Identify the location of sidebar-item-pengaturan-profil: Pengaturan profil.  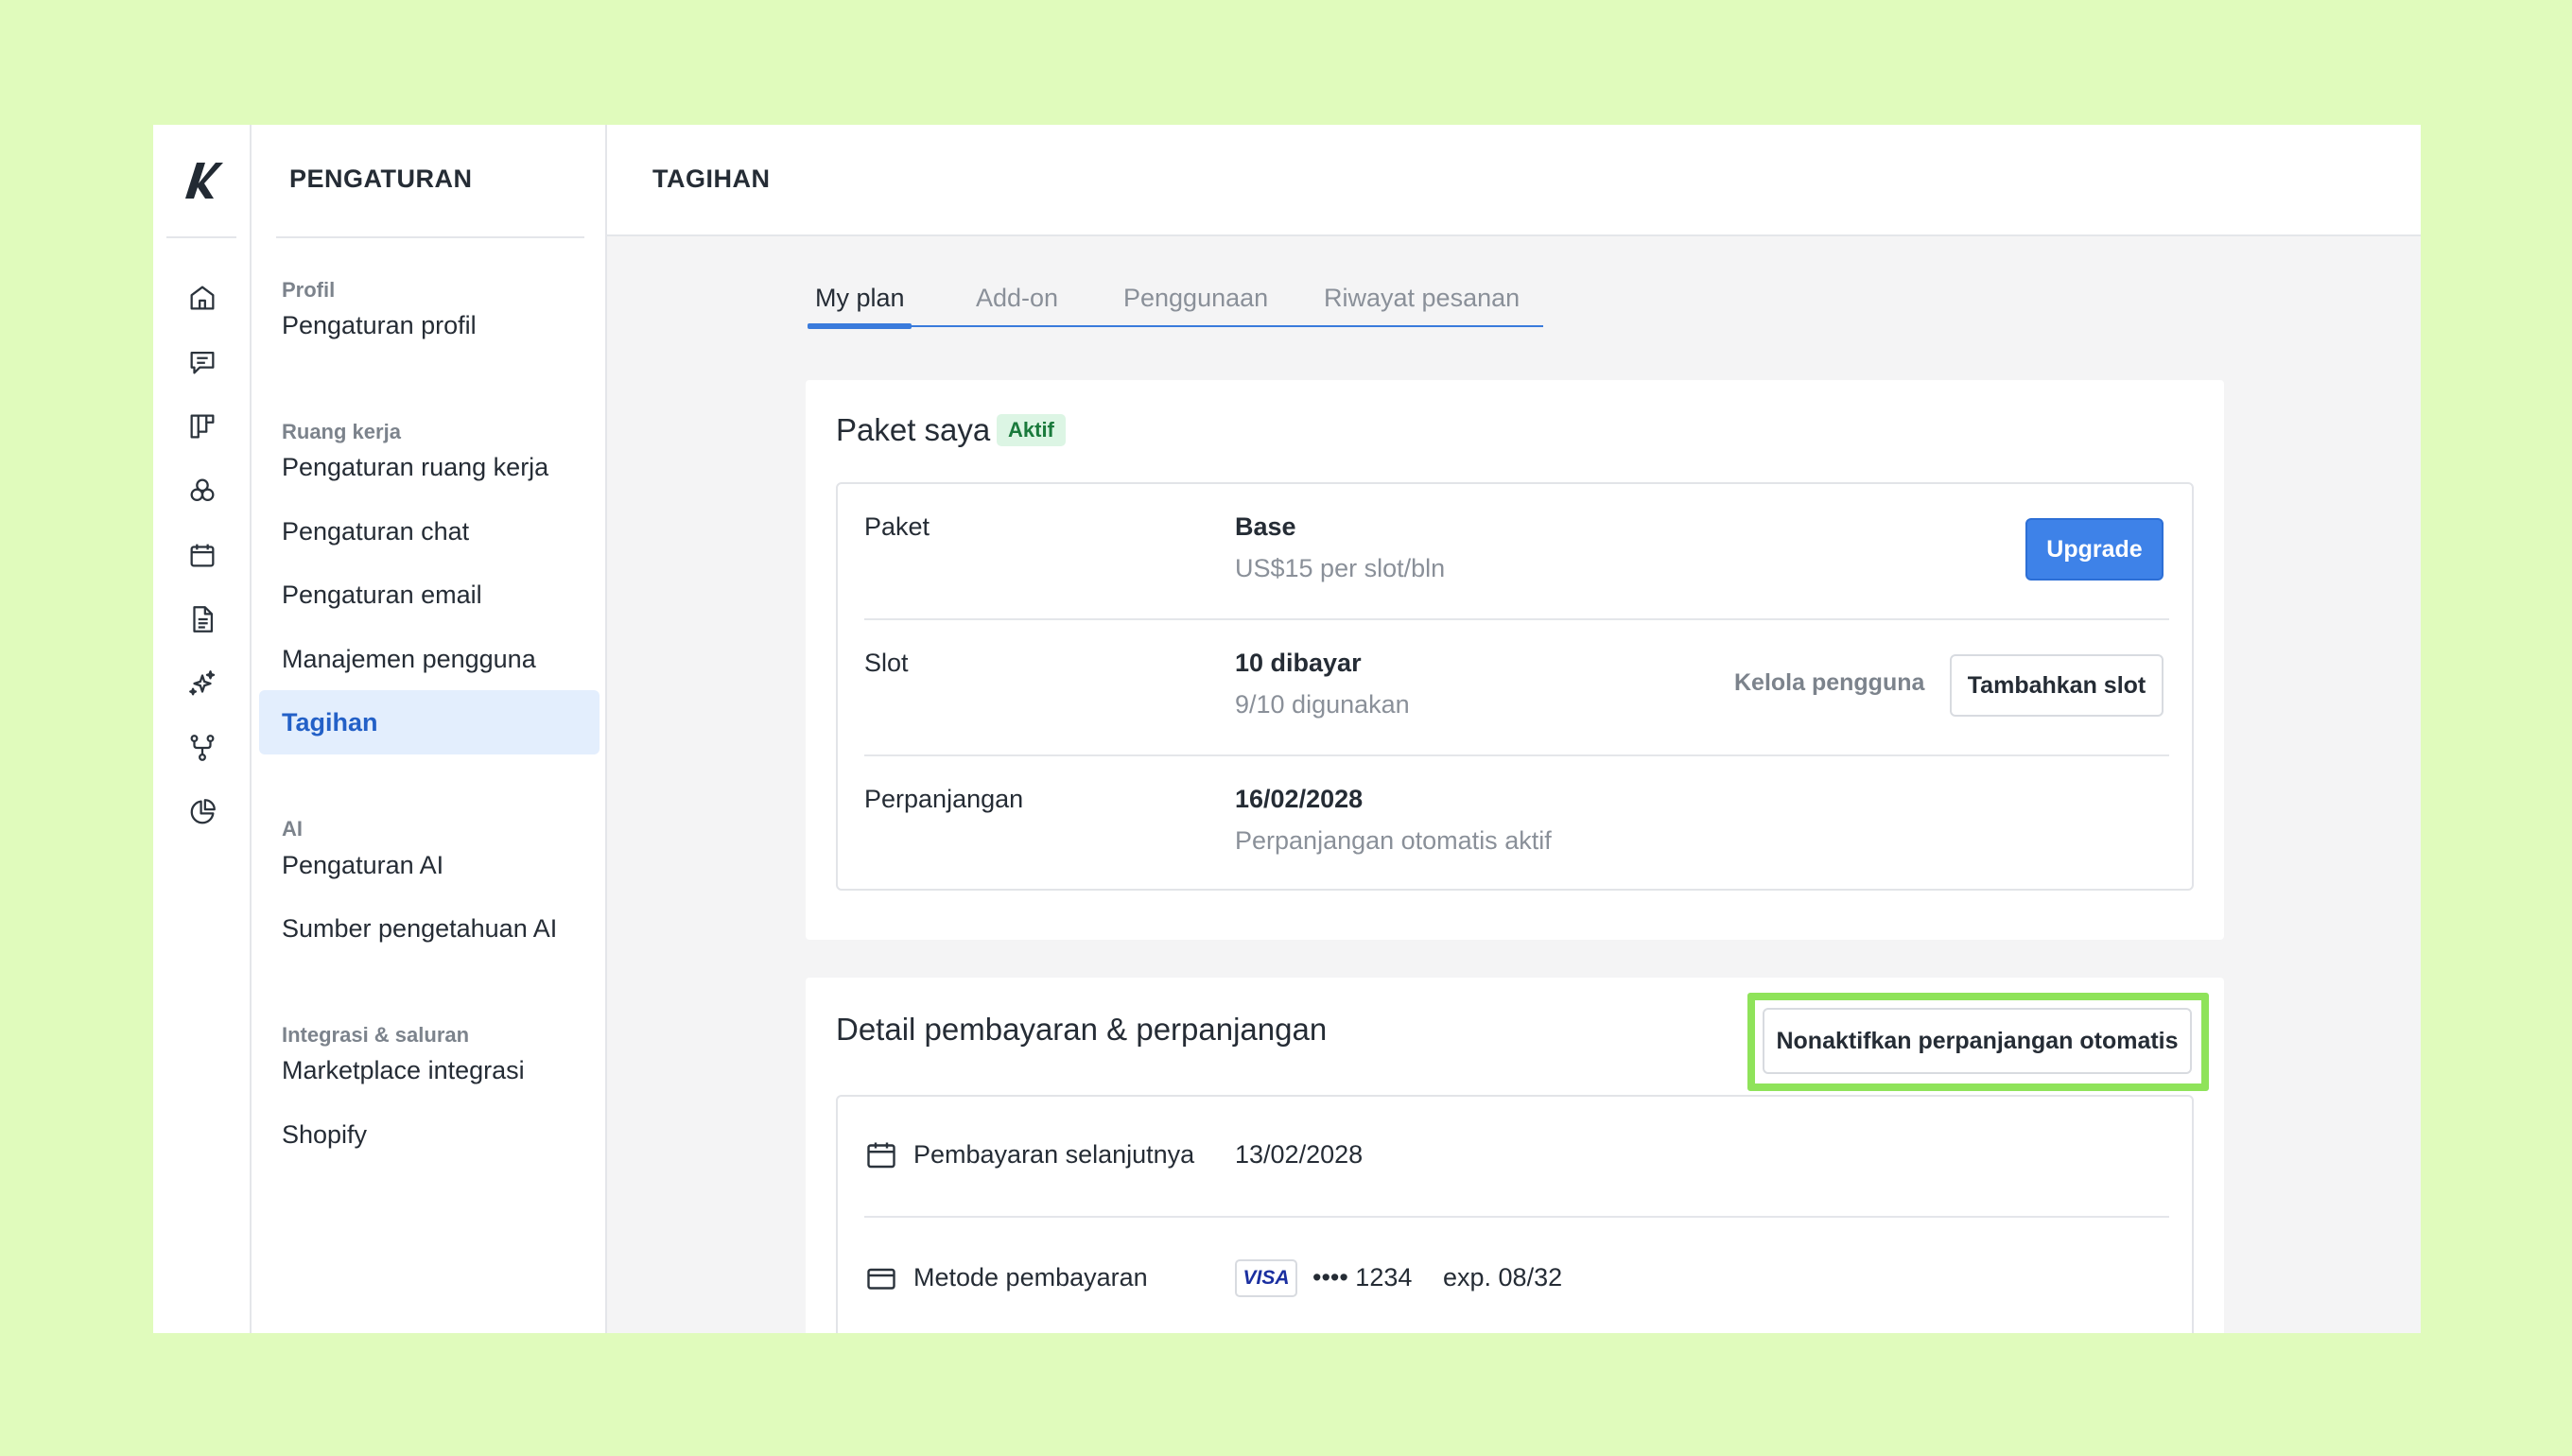
(429, 325).